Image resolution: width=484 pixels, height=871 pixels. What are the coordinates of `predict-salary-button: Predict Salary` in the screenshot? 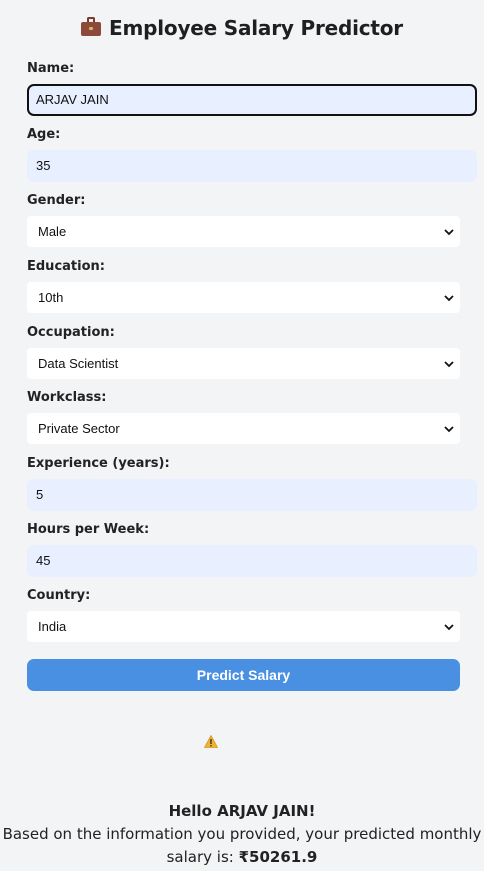 It's located at (243, 675).